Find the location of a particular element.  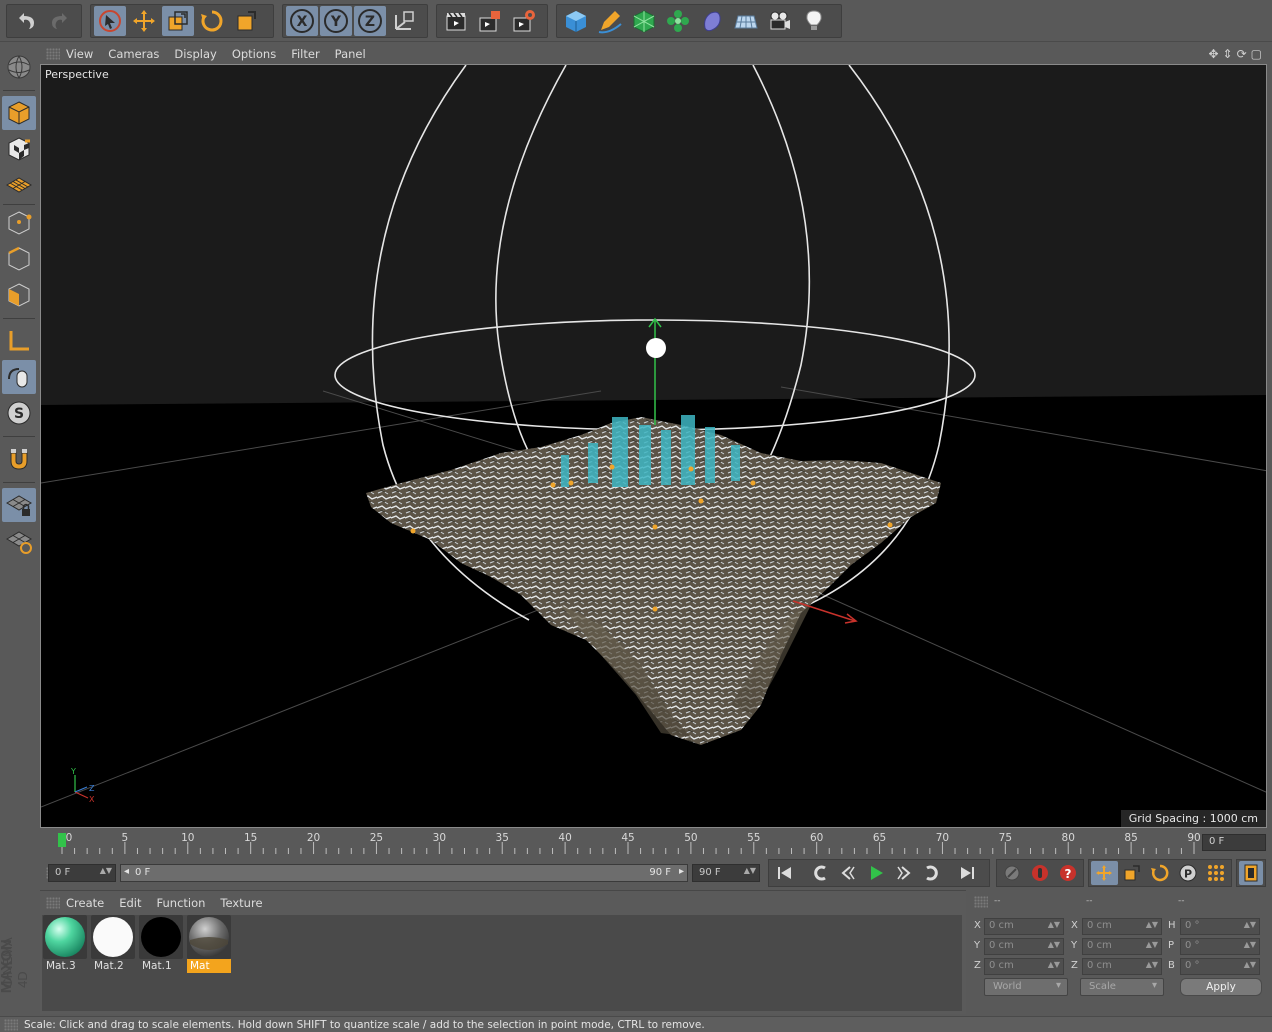

menu-create: Create is located at coordinates (85, 903).